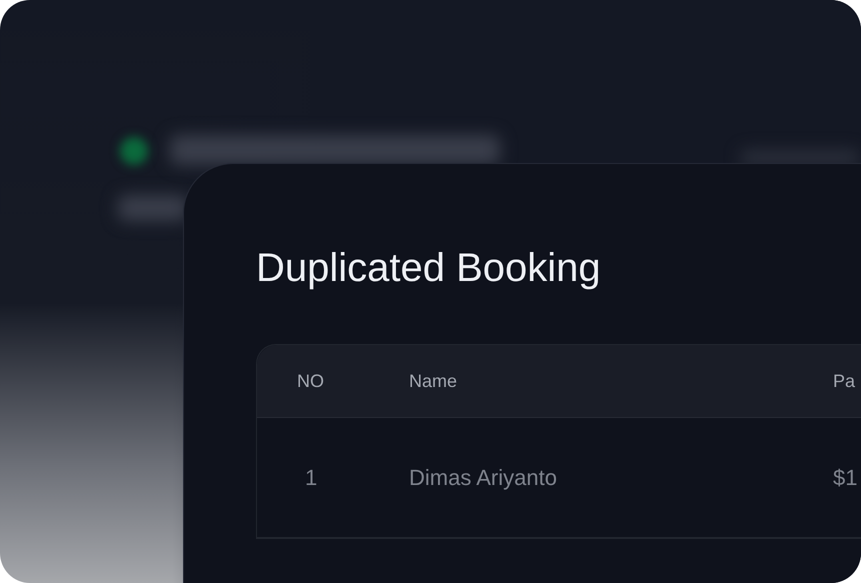  Describe the element at coordinates (845, 477) in the screenshot. I see `table-cell-text: $1` at that location.